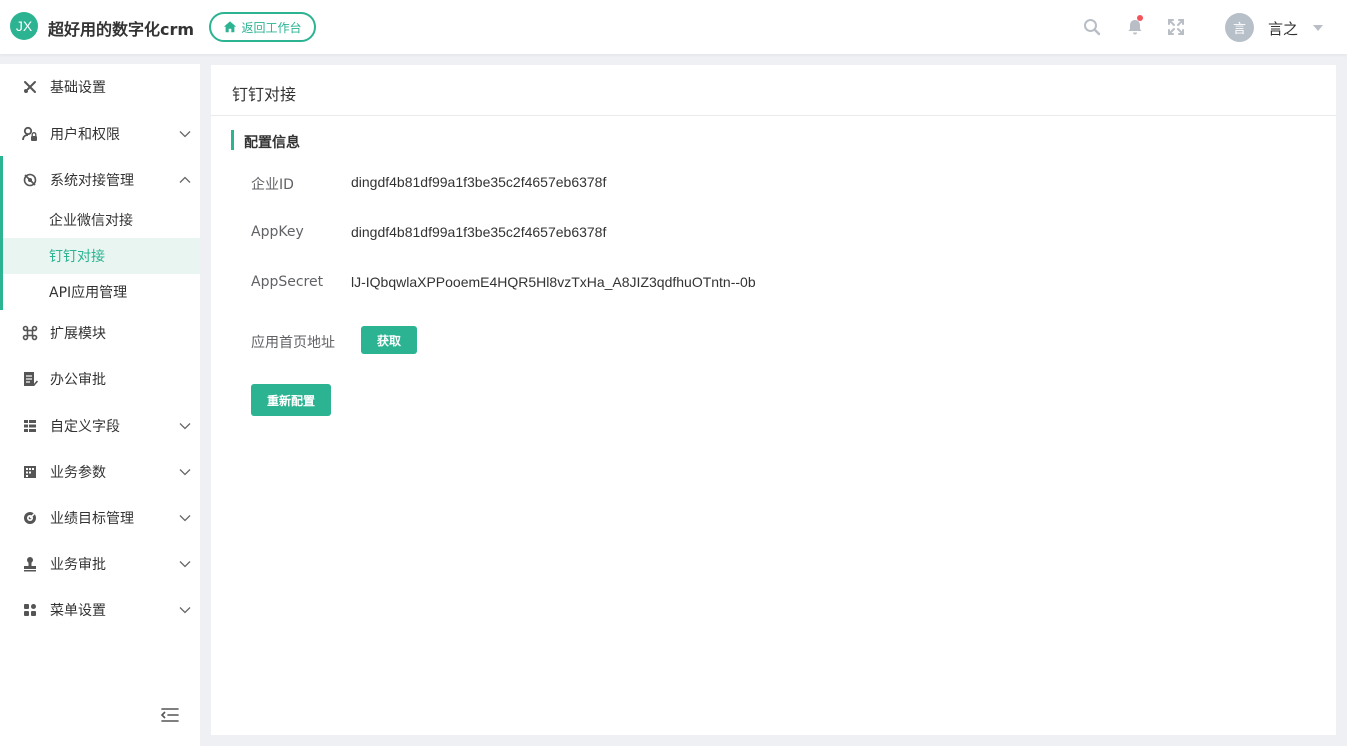  What do you see at coordinates (30, 333) in the screenshot?
I see `command-icon` at bounding box center [30, 333].